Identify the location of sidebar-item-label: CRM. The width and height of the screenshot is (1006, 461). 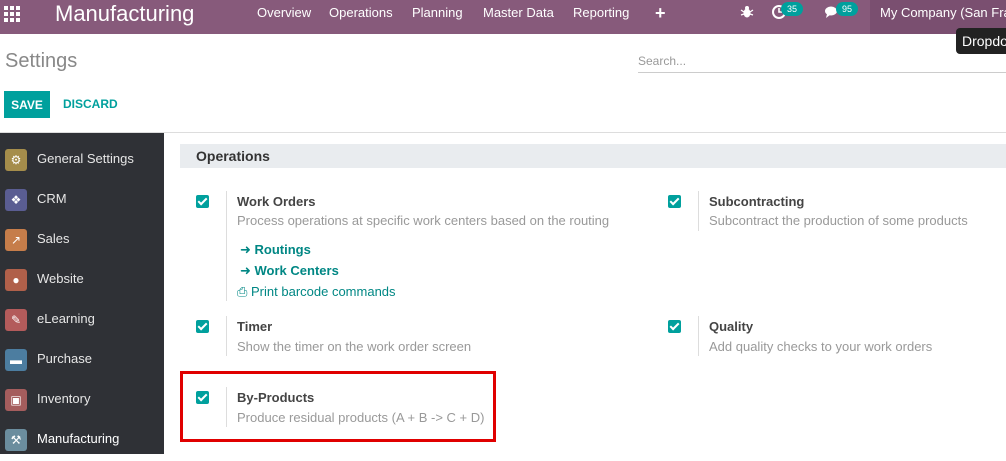
(52, 198).